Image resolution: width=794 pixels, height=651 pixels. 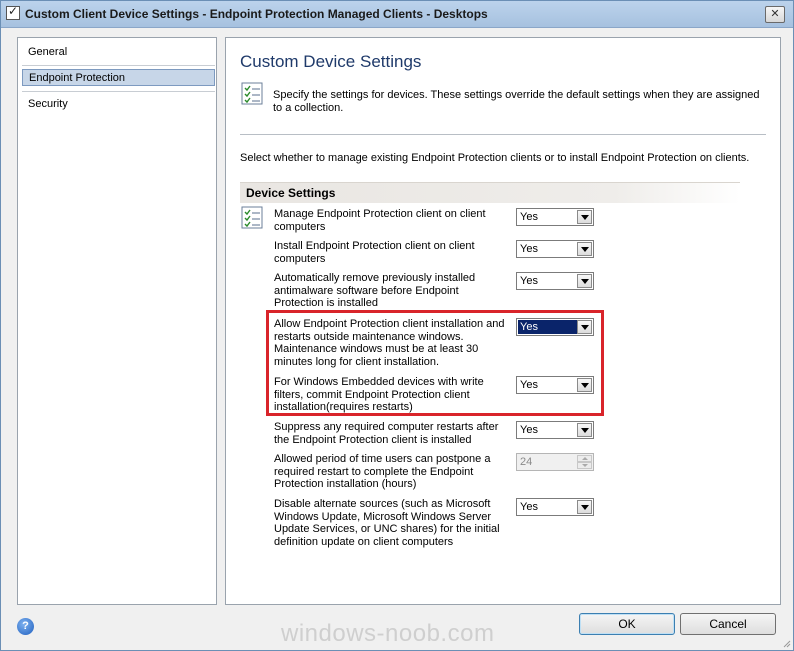 What do you see at coordinates (252, 217) in the screenshot?
I see `device-settings-icon` at bounding box center [252, 217].